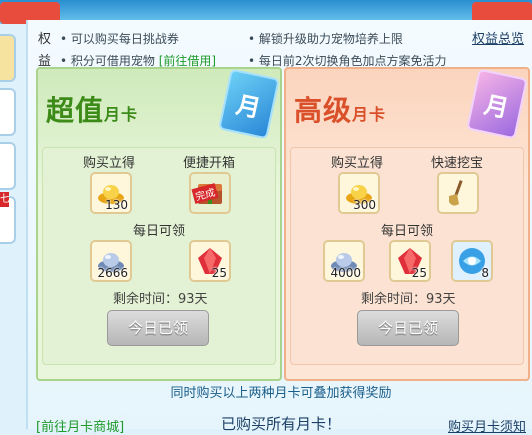 Image resolution: width=532 pixels, height=435 pixels. Describe the element at coordinates (345, 273) in the screenshot. I see `item-count: 4000` at that location.